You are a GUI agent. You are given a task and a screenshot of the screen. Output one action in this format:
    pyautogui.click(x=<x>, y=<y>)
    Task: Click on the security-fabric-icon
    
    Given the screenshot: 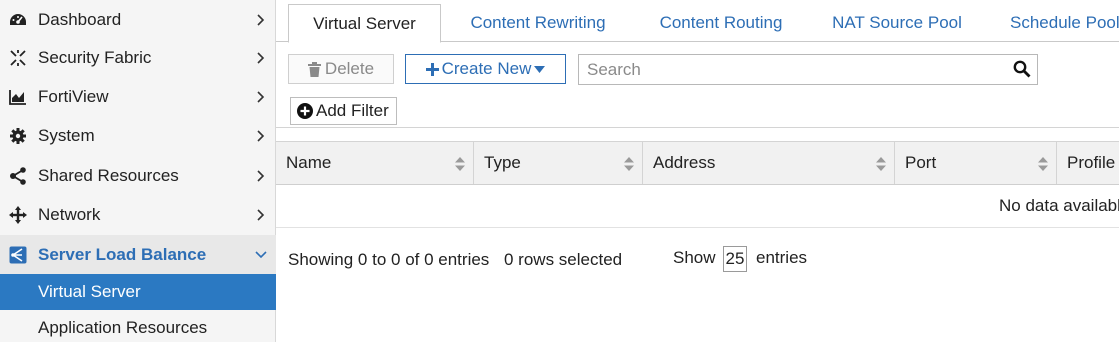 What is the action you would take?
    pyautogui.click(x=18, y=58)
    